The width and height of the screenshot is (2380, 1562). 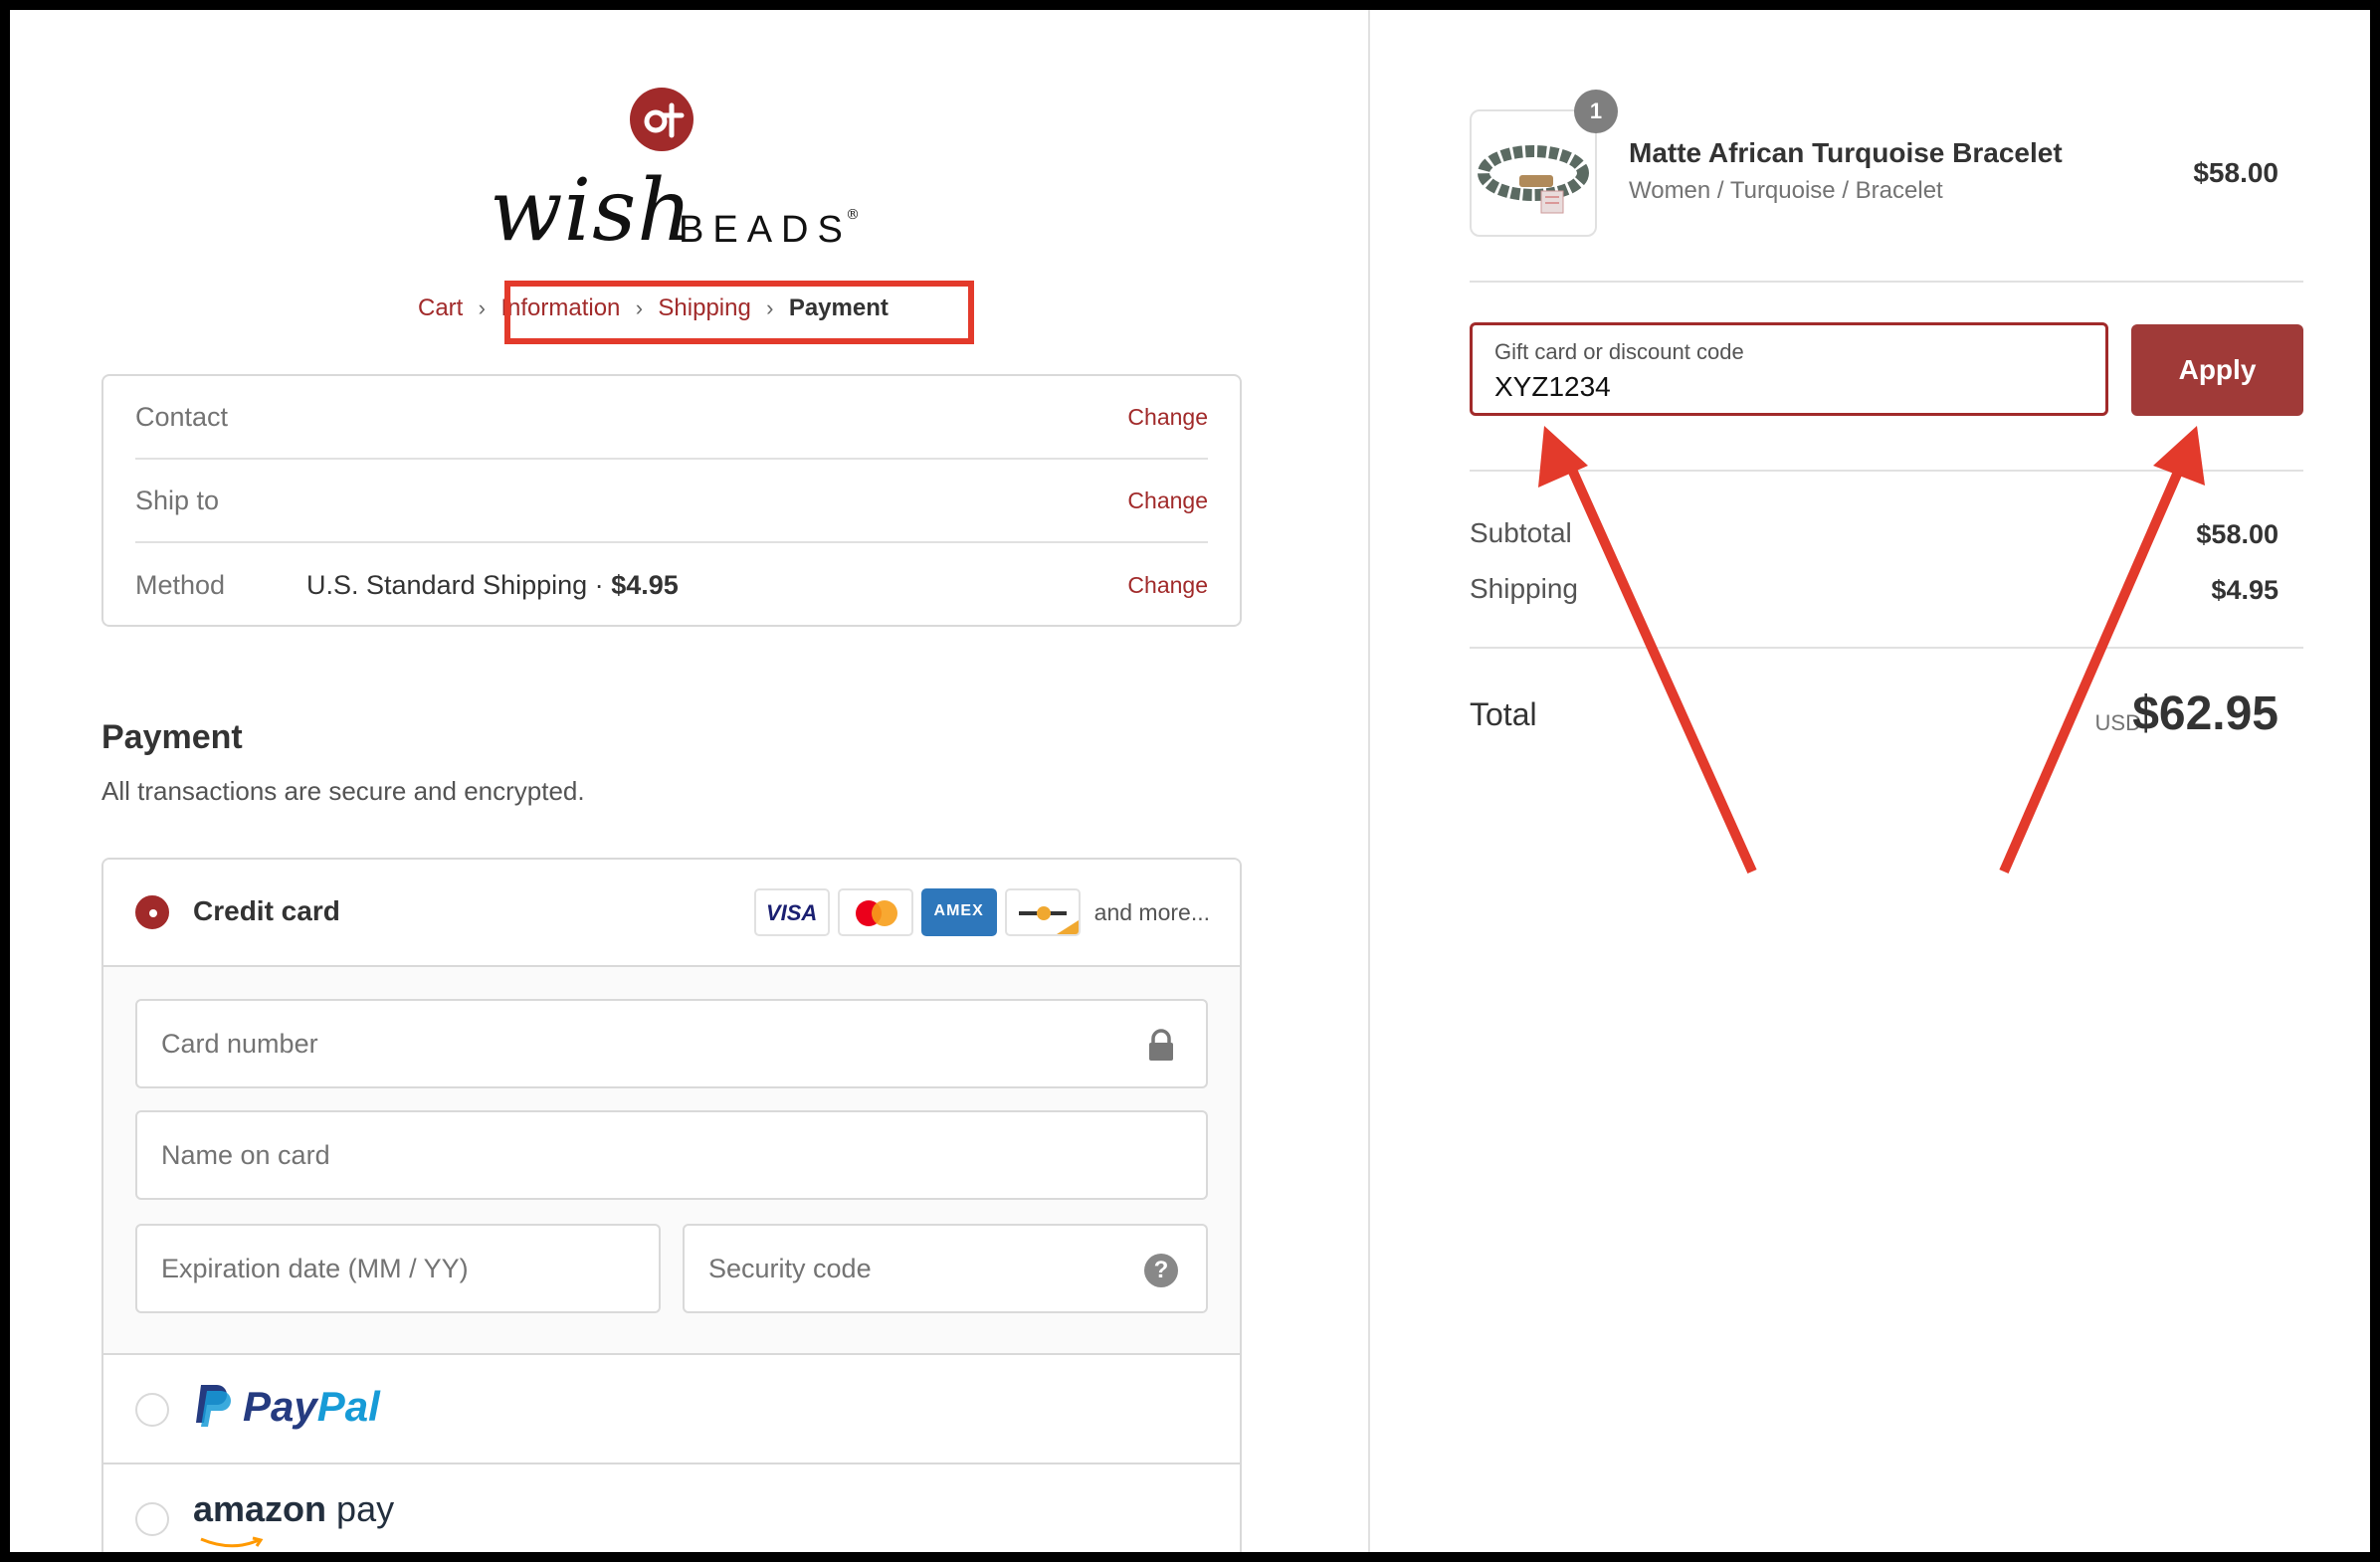 I want to click on logo-glyph-icon, so click(x=664, y=120).